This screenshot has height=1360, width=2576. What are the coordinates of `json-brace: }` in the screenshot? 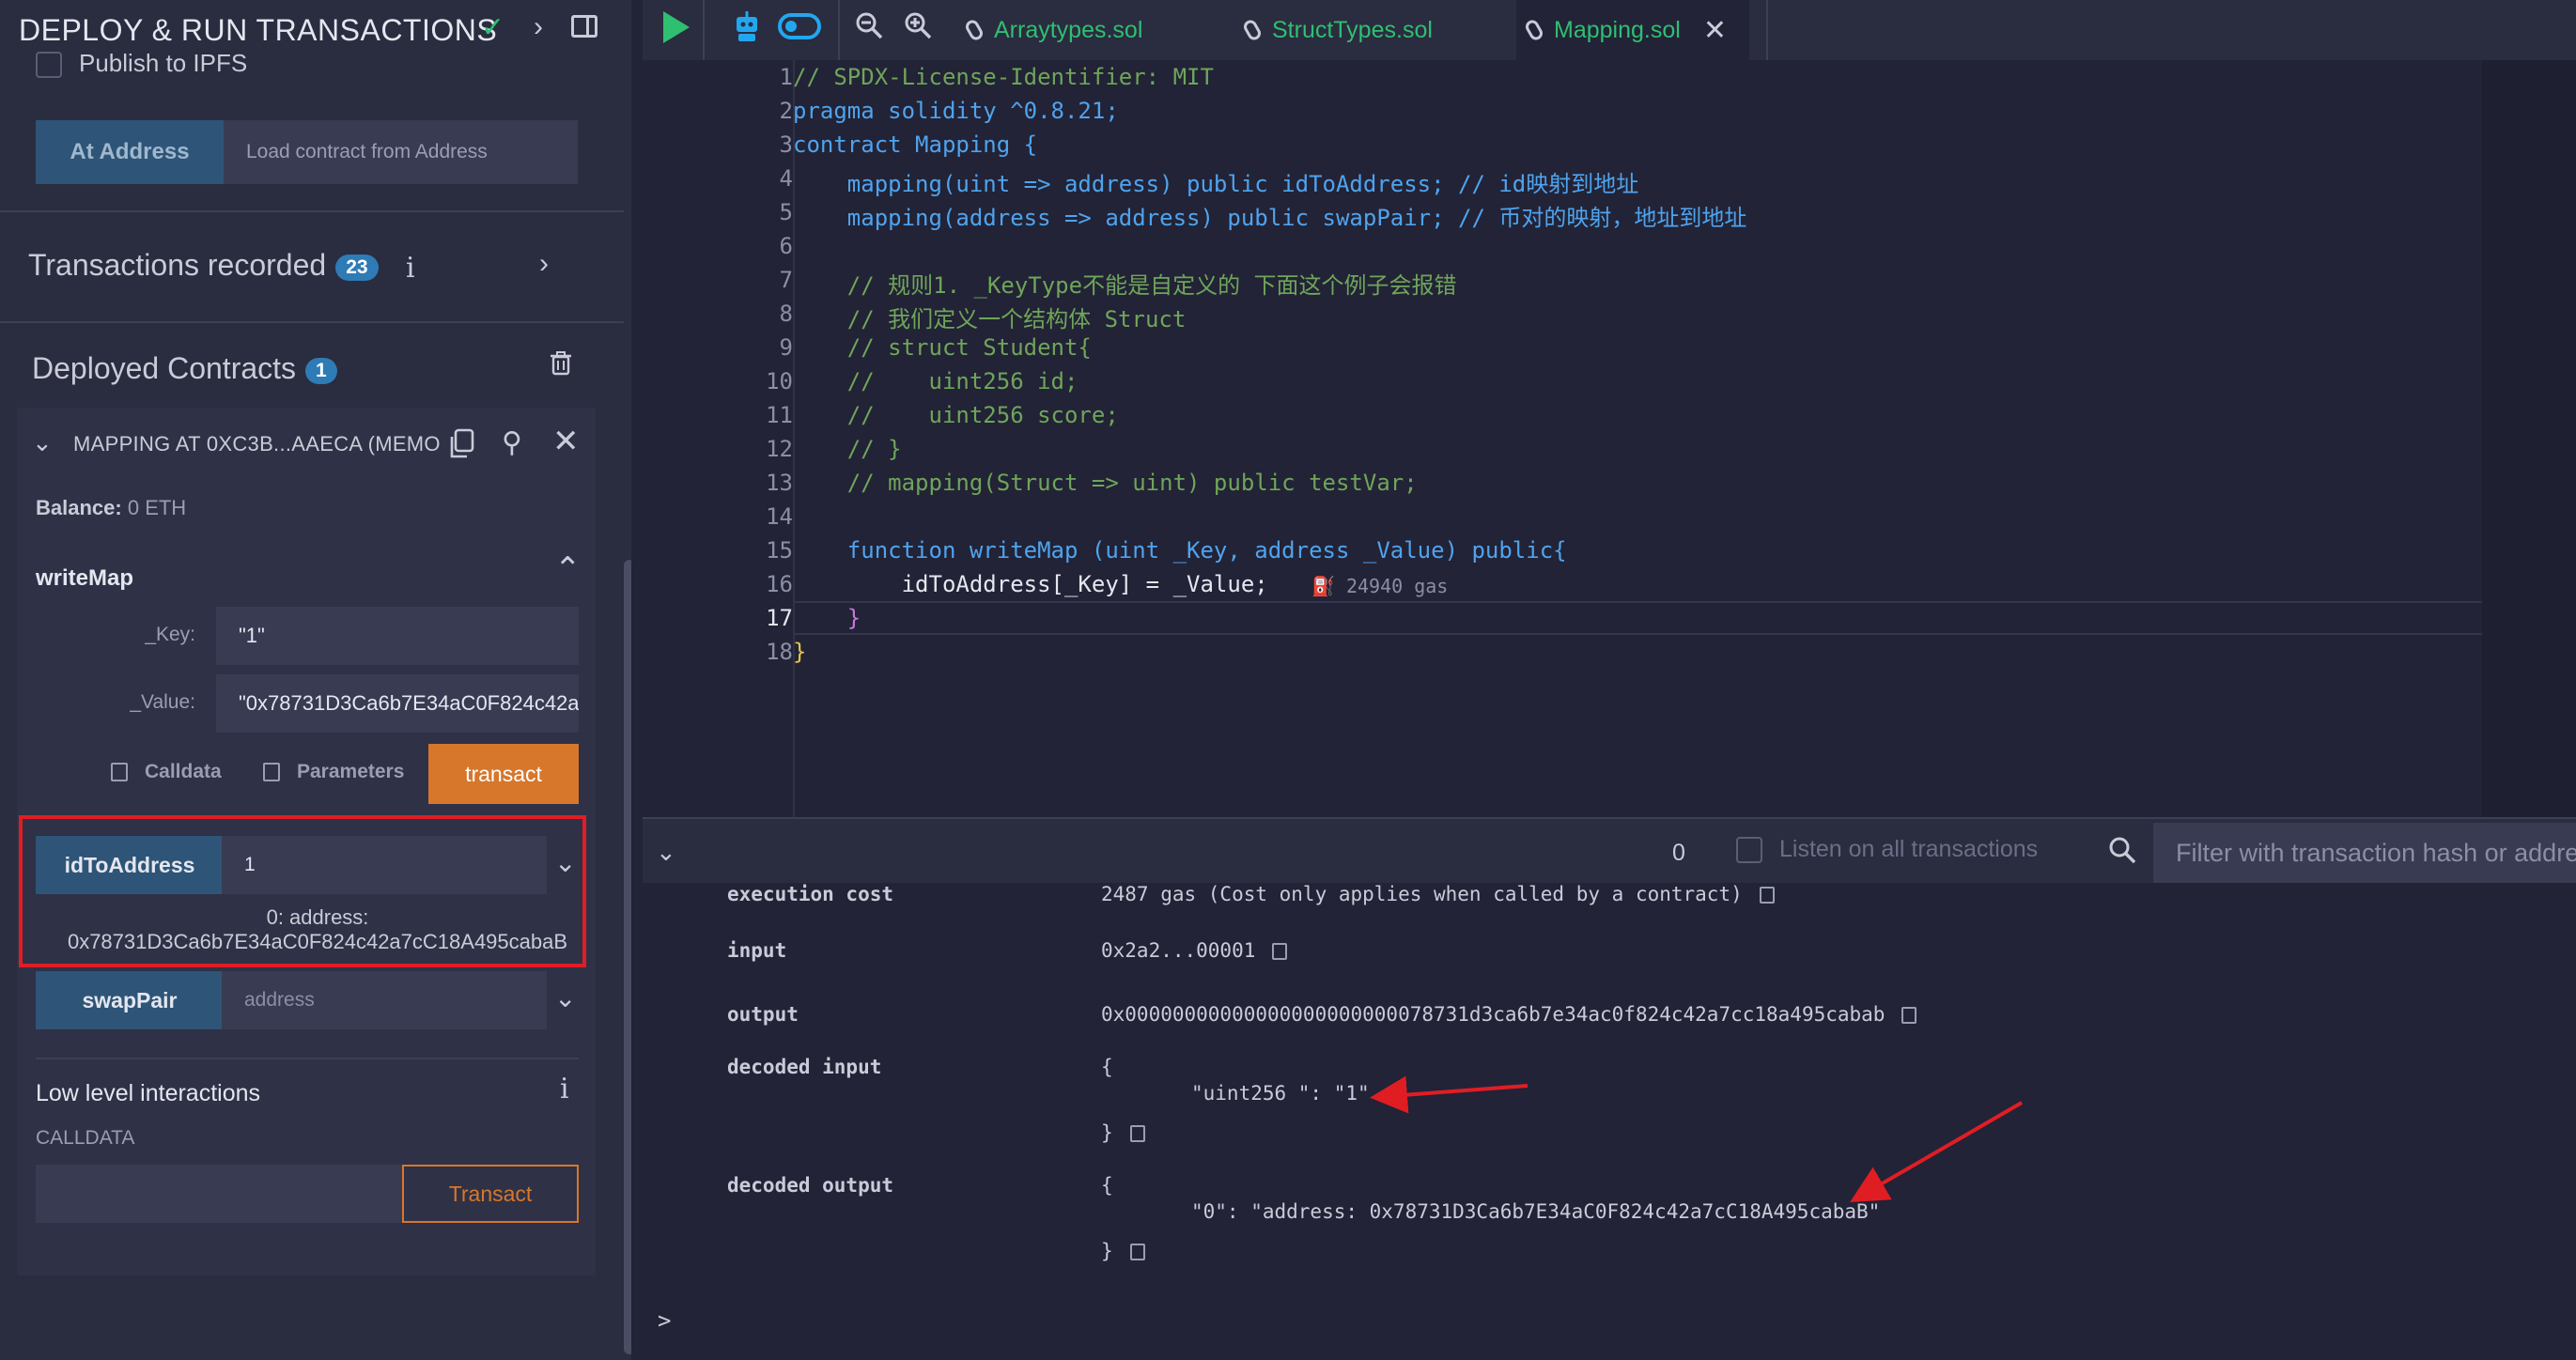 It's located at (1107, 1251).